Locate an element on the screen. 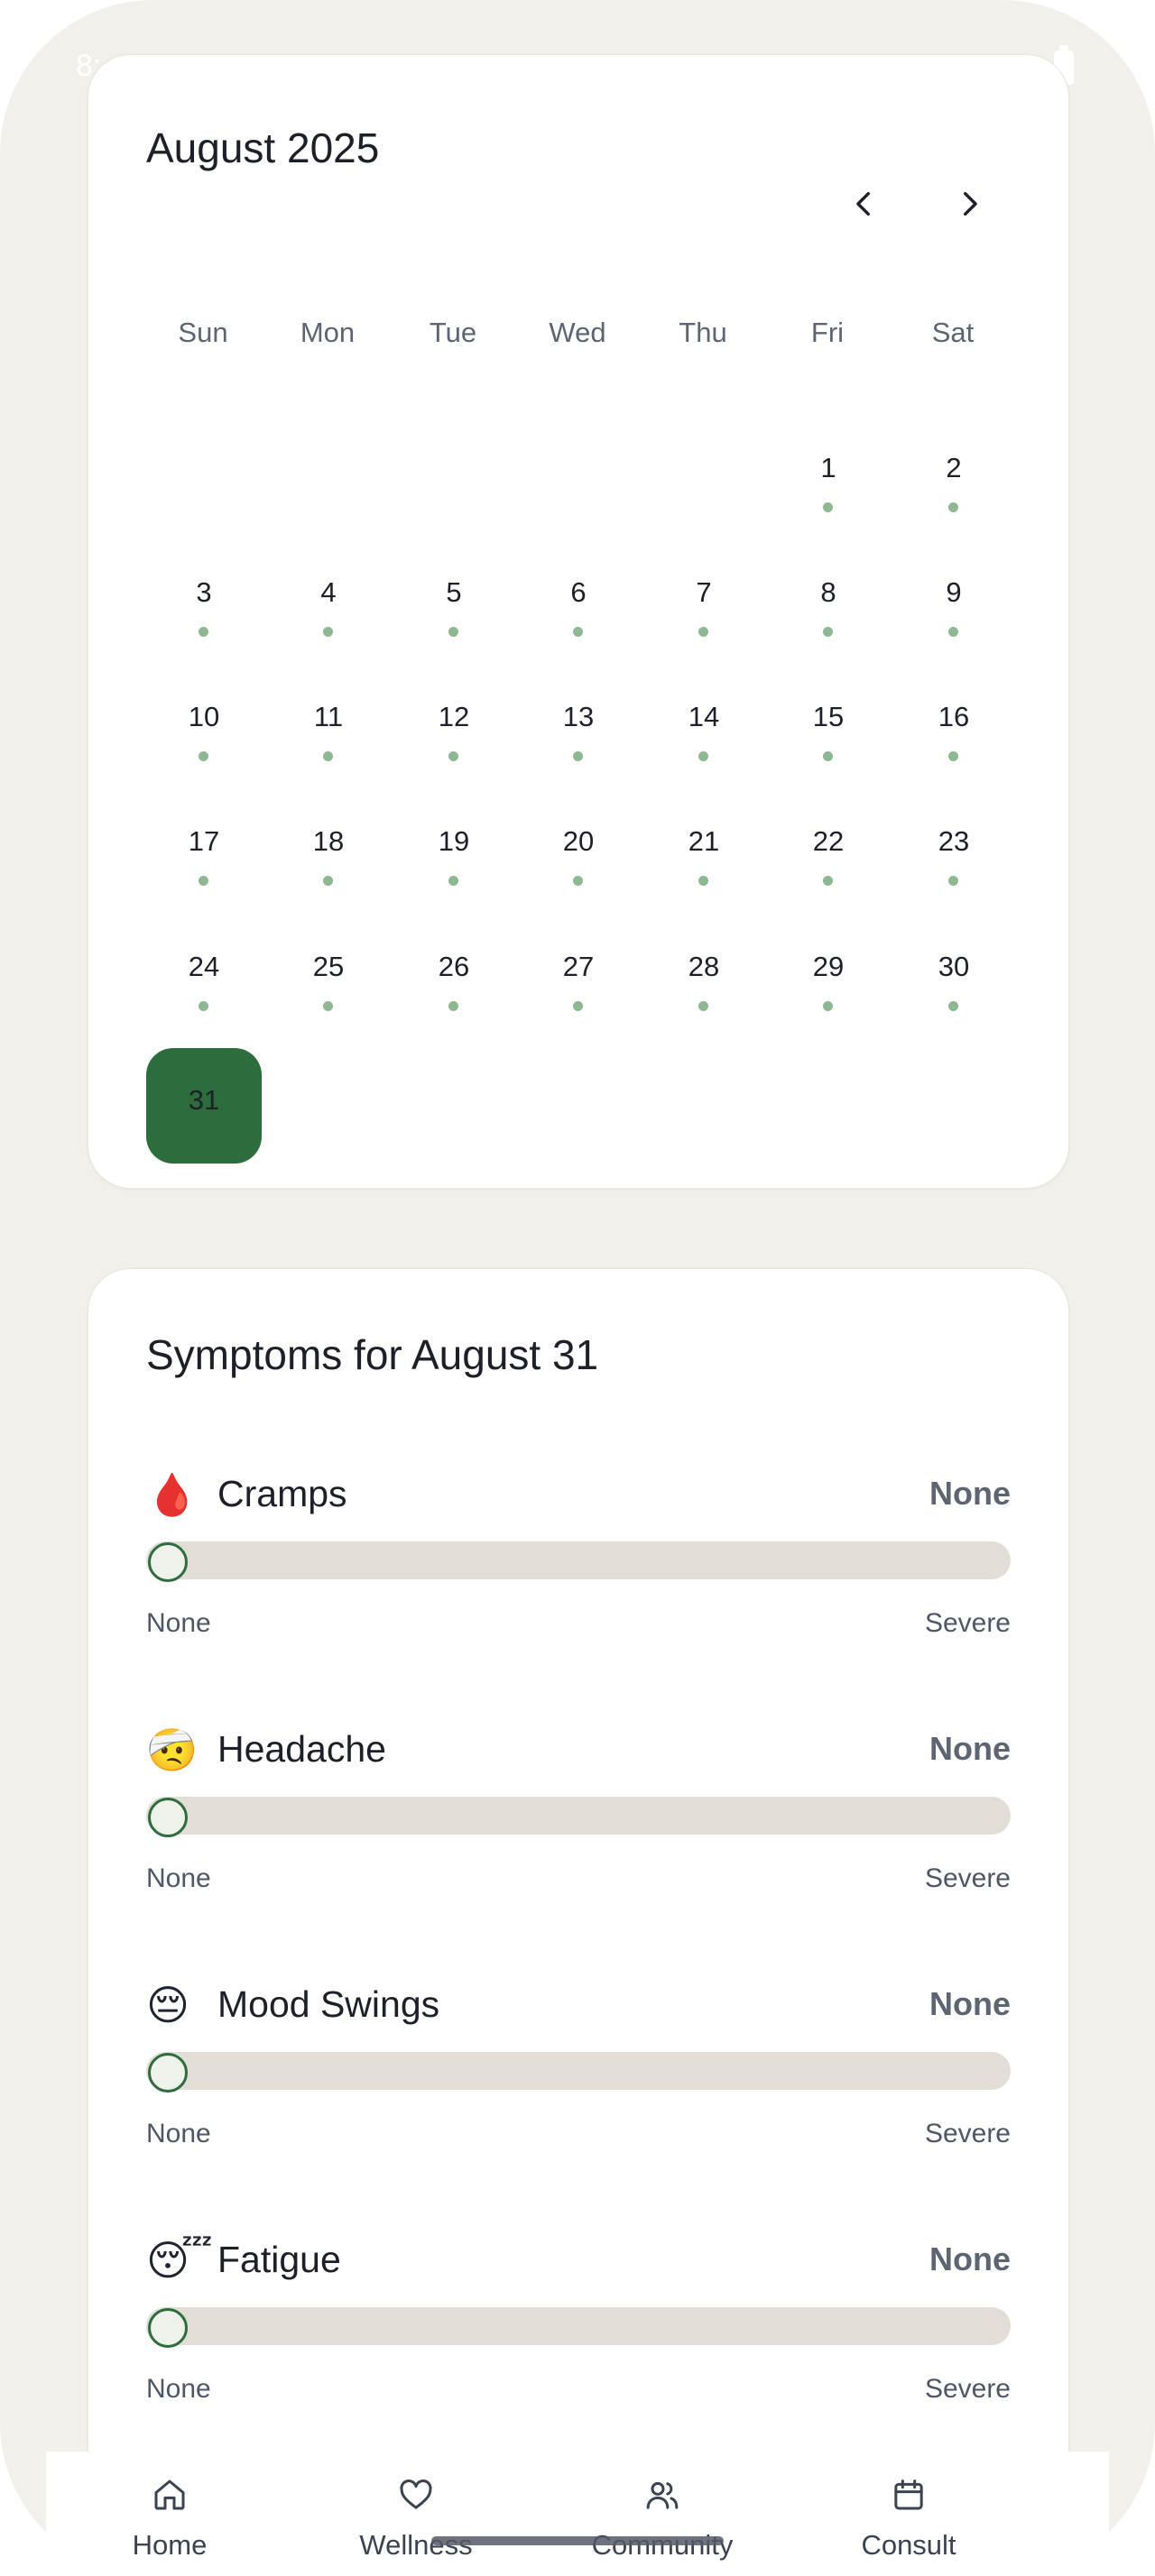 This screenshot has height=2576, width=1155. nav-item-consult: Consult is located at coordinates (908, 2514).